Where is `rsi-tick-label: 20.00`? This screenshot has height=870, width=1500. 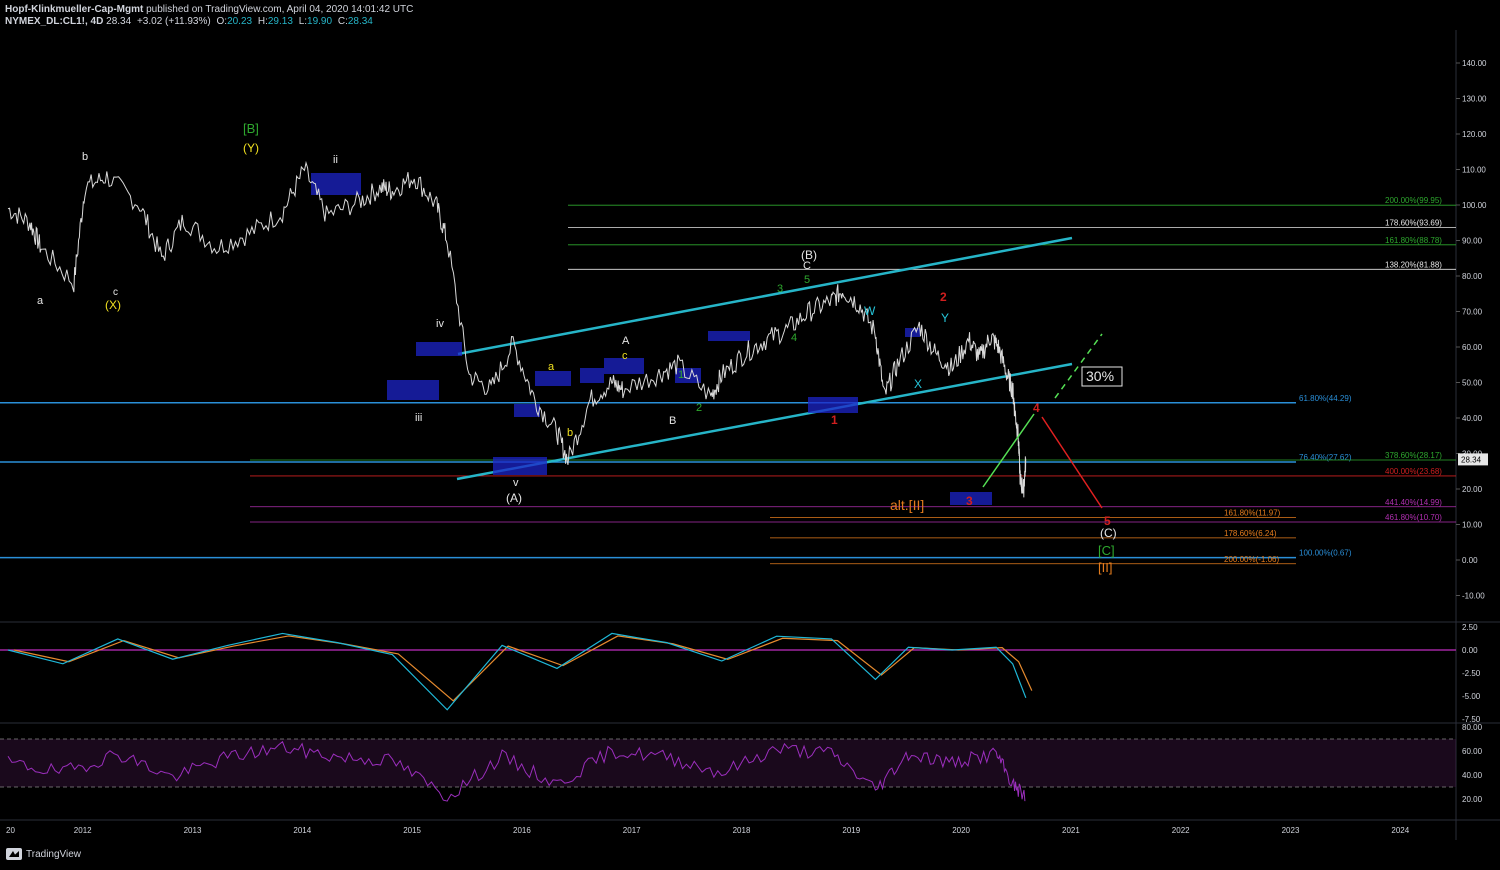 rsi-tick-label: 20.00 is located at coordinates (1472, 799).